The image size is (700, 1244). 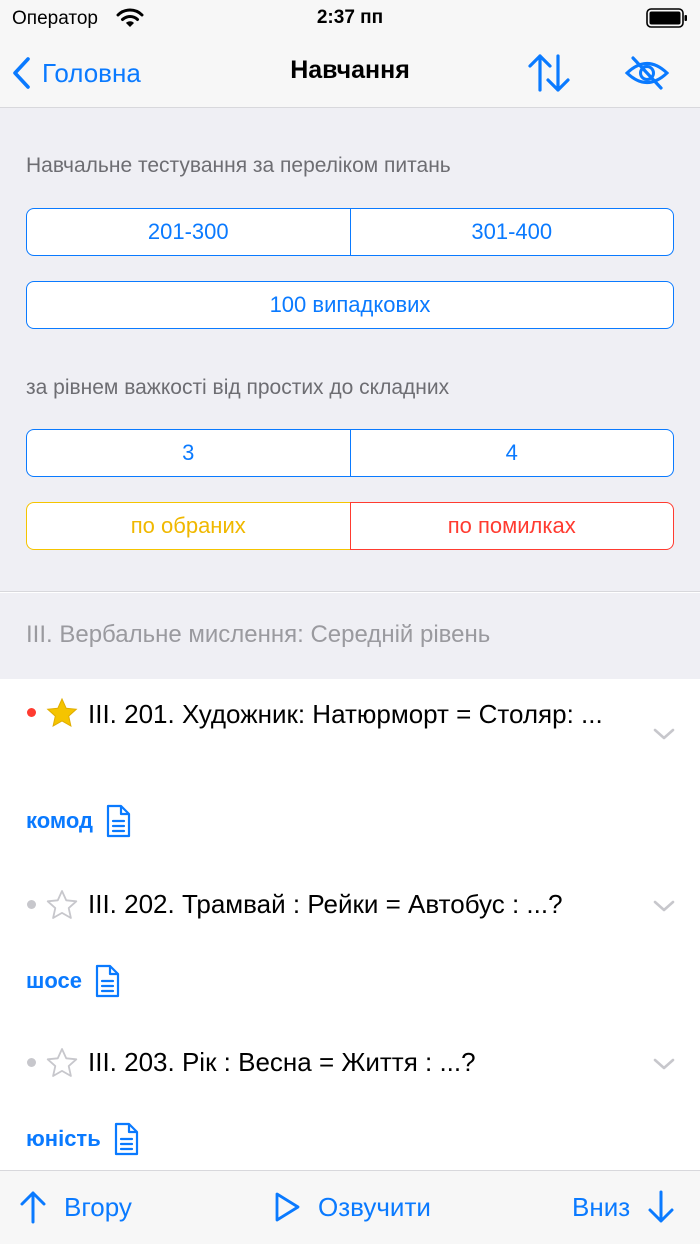 What do you see at coordinates (238, 165) in the screenshot?
I see `list-test-caption: Навчальне тестування за переліком питань` at bounding box center [238, 165].